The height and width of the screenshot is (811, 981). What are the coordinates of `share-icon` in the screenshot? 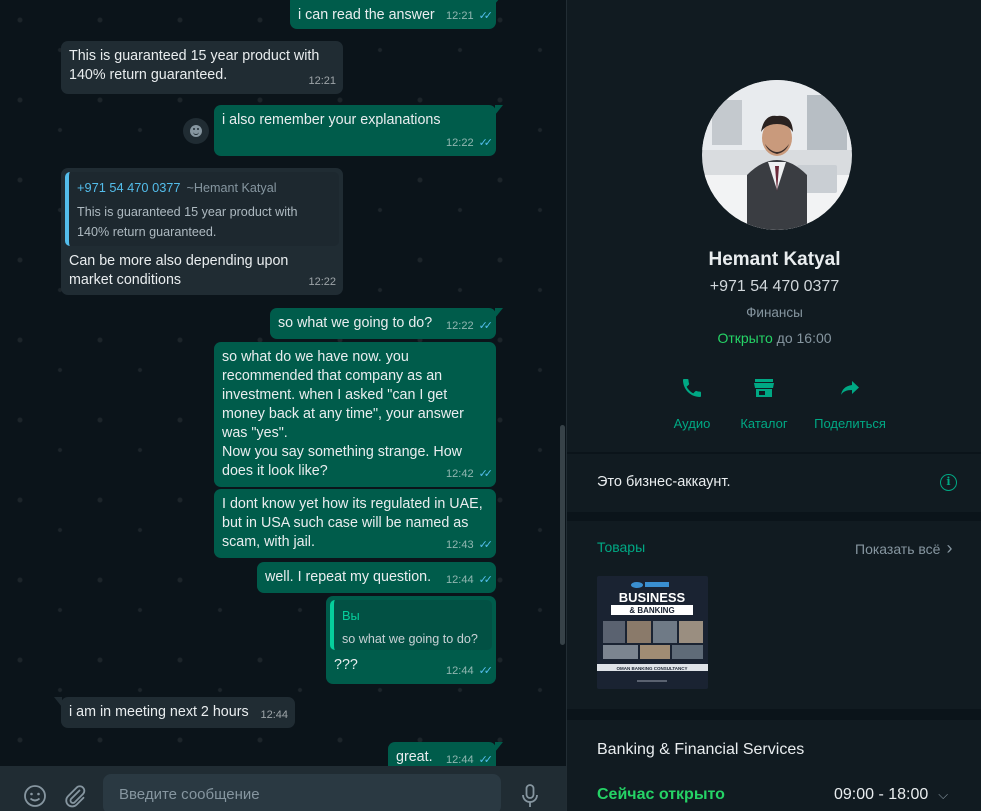 It's located at (850, 388).